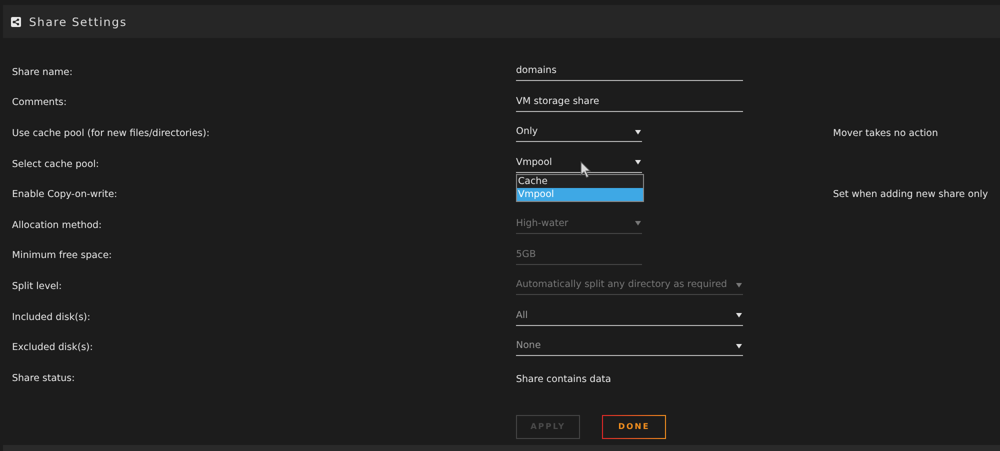 The image size is (1000, 451). Describe the element at coordinates (579, 132) in the screenshot. I see `select-field: Only` at that location.